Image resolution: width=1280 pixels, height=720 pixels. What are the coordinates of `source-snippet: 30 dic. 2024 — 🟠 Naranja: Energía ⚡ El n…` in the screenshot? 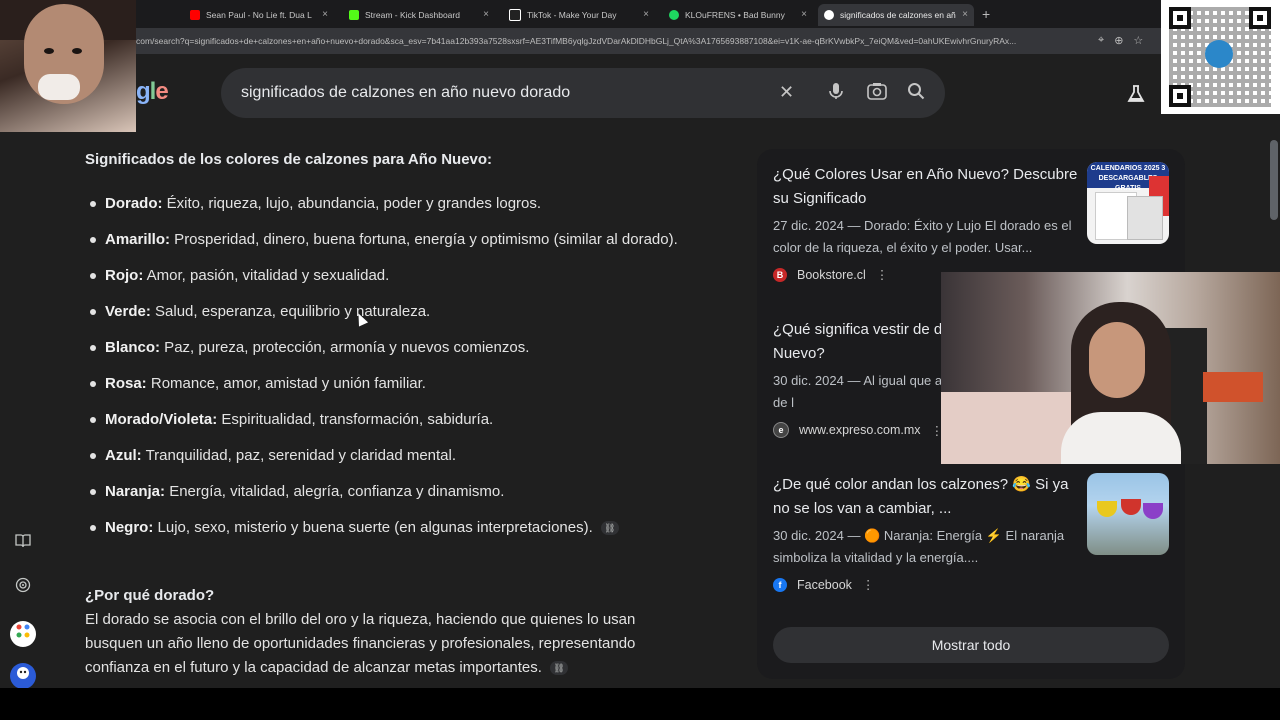 It's located at (919, 546).